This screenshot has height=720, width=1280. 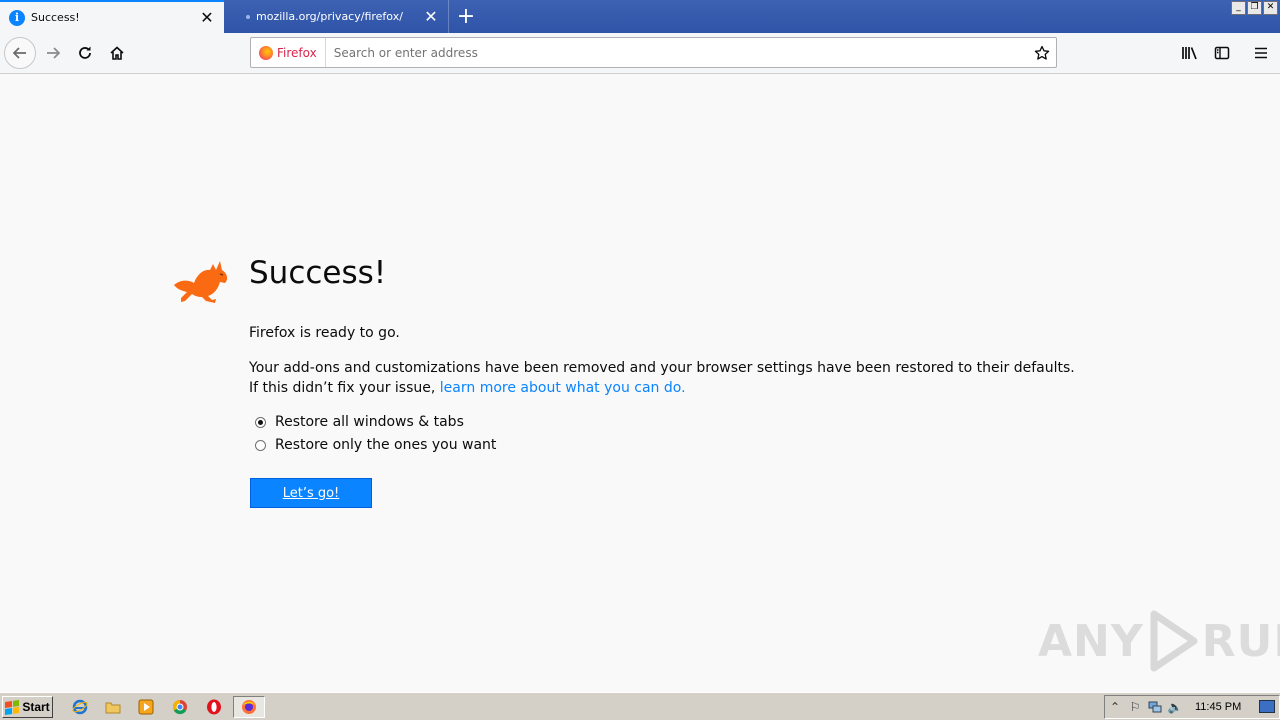 I want to click on back-button, so click(x=20, y=53).